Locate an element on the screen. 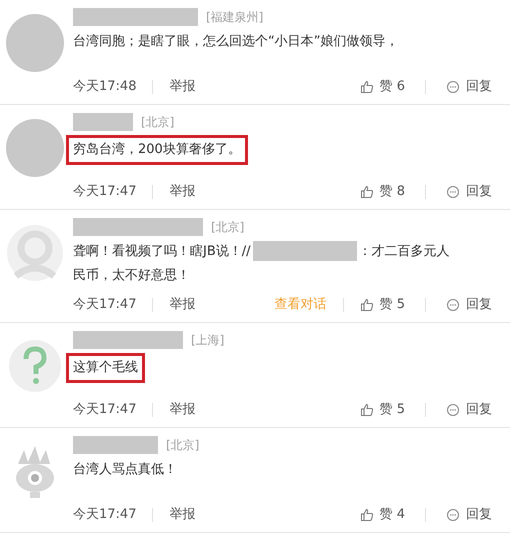  comment-text: 这算个毛线 is located at coordinates (105, 367).